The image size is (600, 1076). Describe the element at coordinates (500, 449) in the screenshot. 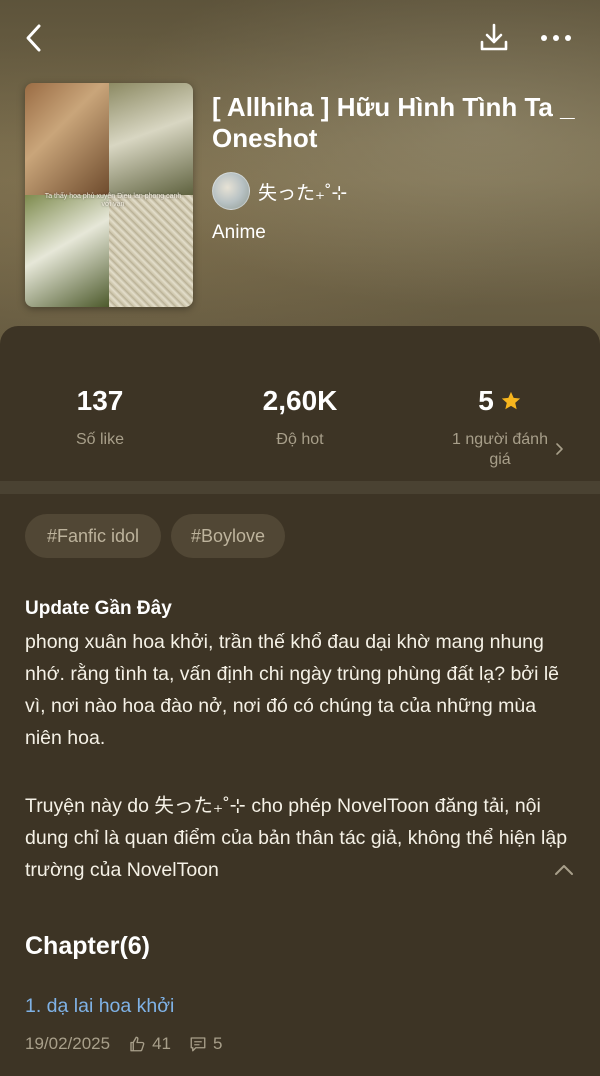

I see `rating-label: 1 người đánh giá` at that location.